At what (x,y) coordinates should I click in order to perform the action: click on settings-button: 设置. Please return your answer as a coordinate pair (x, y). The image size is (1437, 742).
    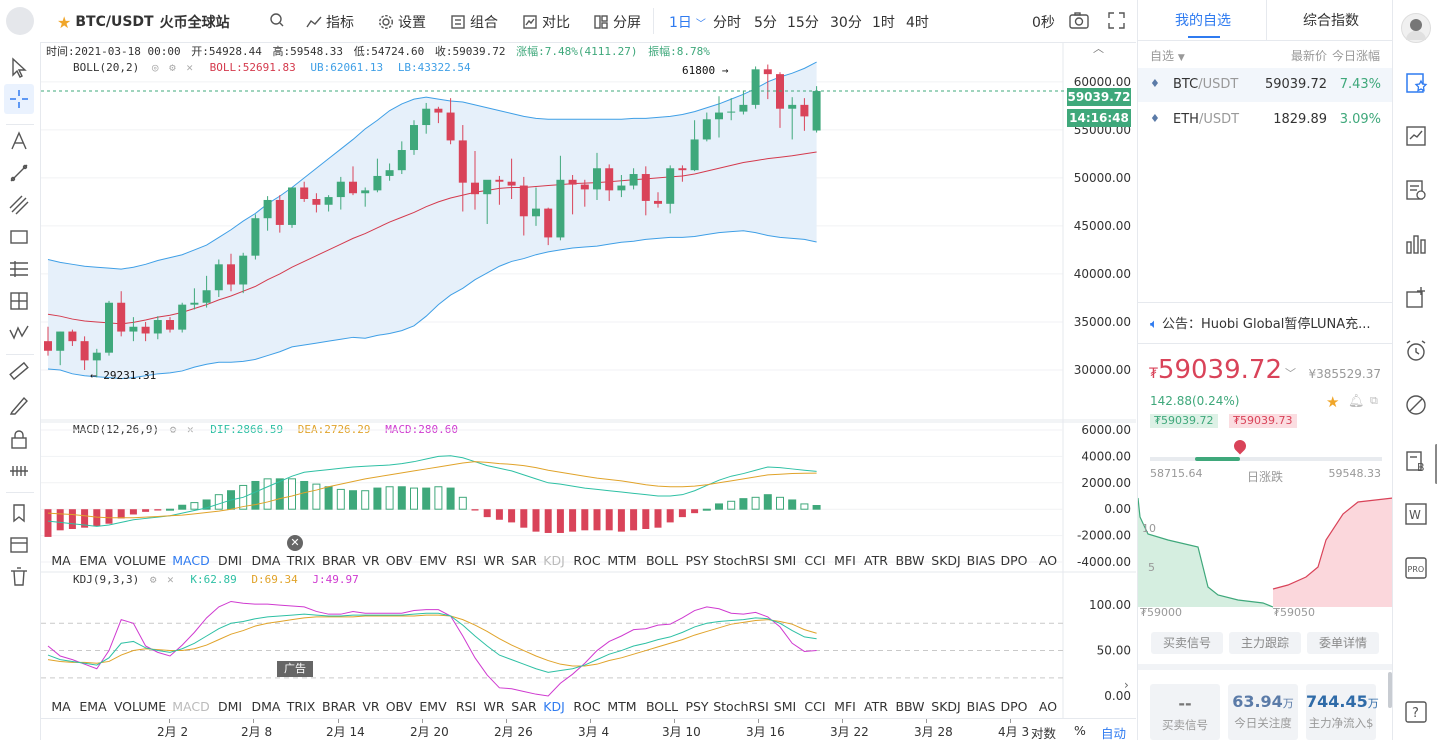
    Looking at the image, I should click on (402, 22).